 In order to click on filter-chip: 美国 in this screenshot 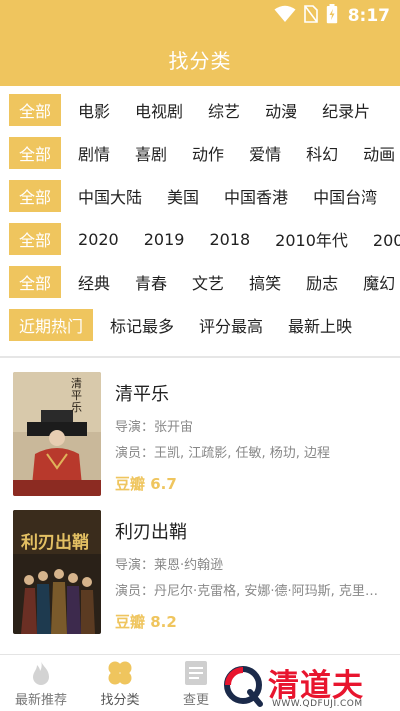, I will do `click(183, 196)`.